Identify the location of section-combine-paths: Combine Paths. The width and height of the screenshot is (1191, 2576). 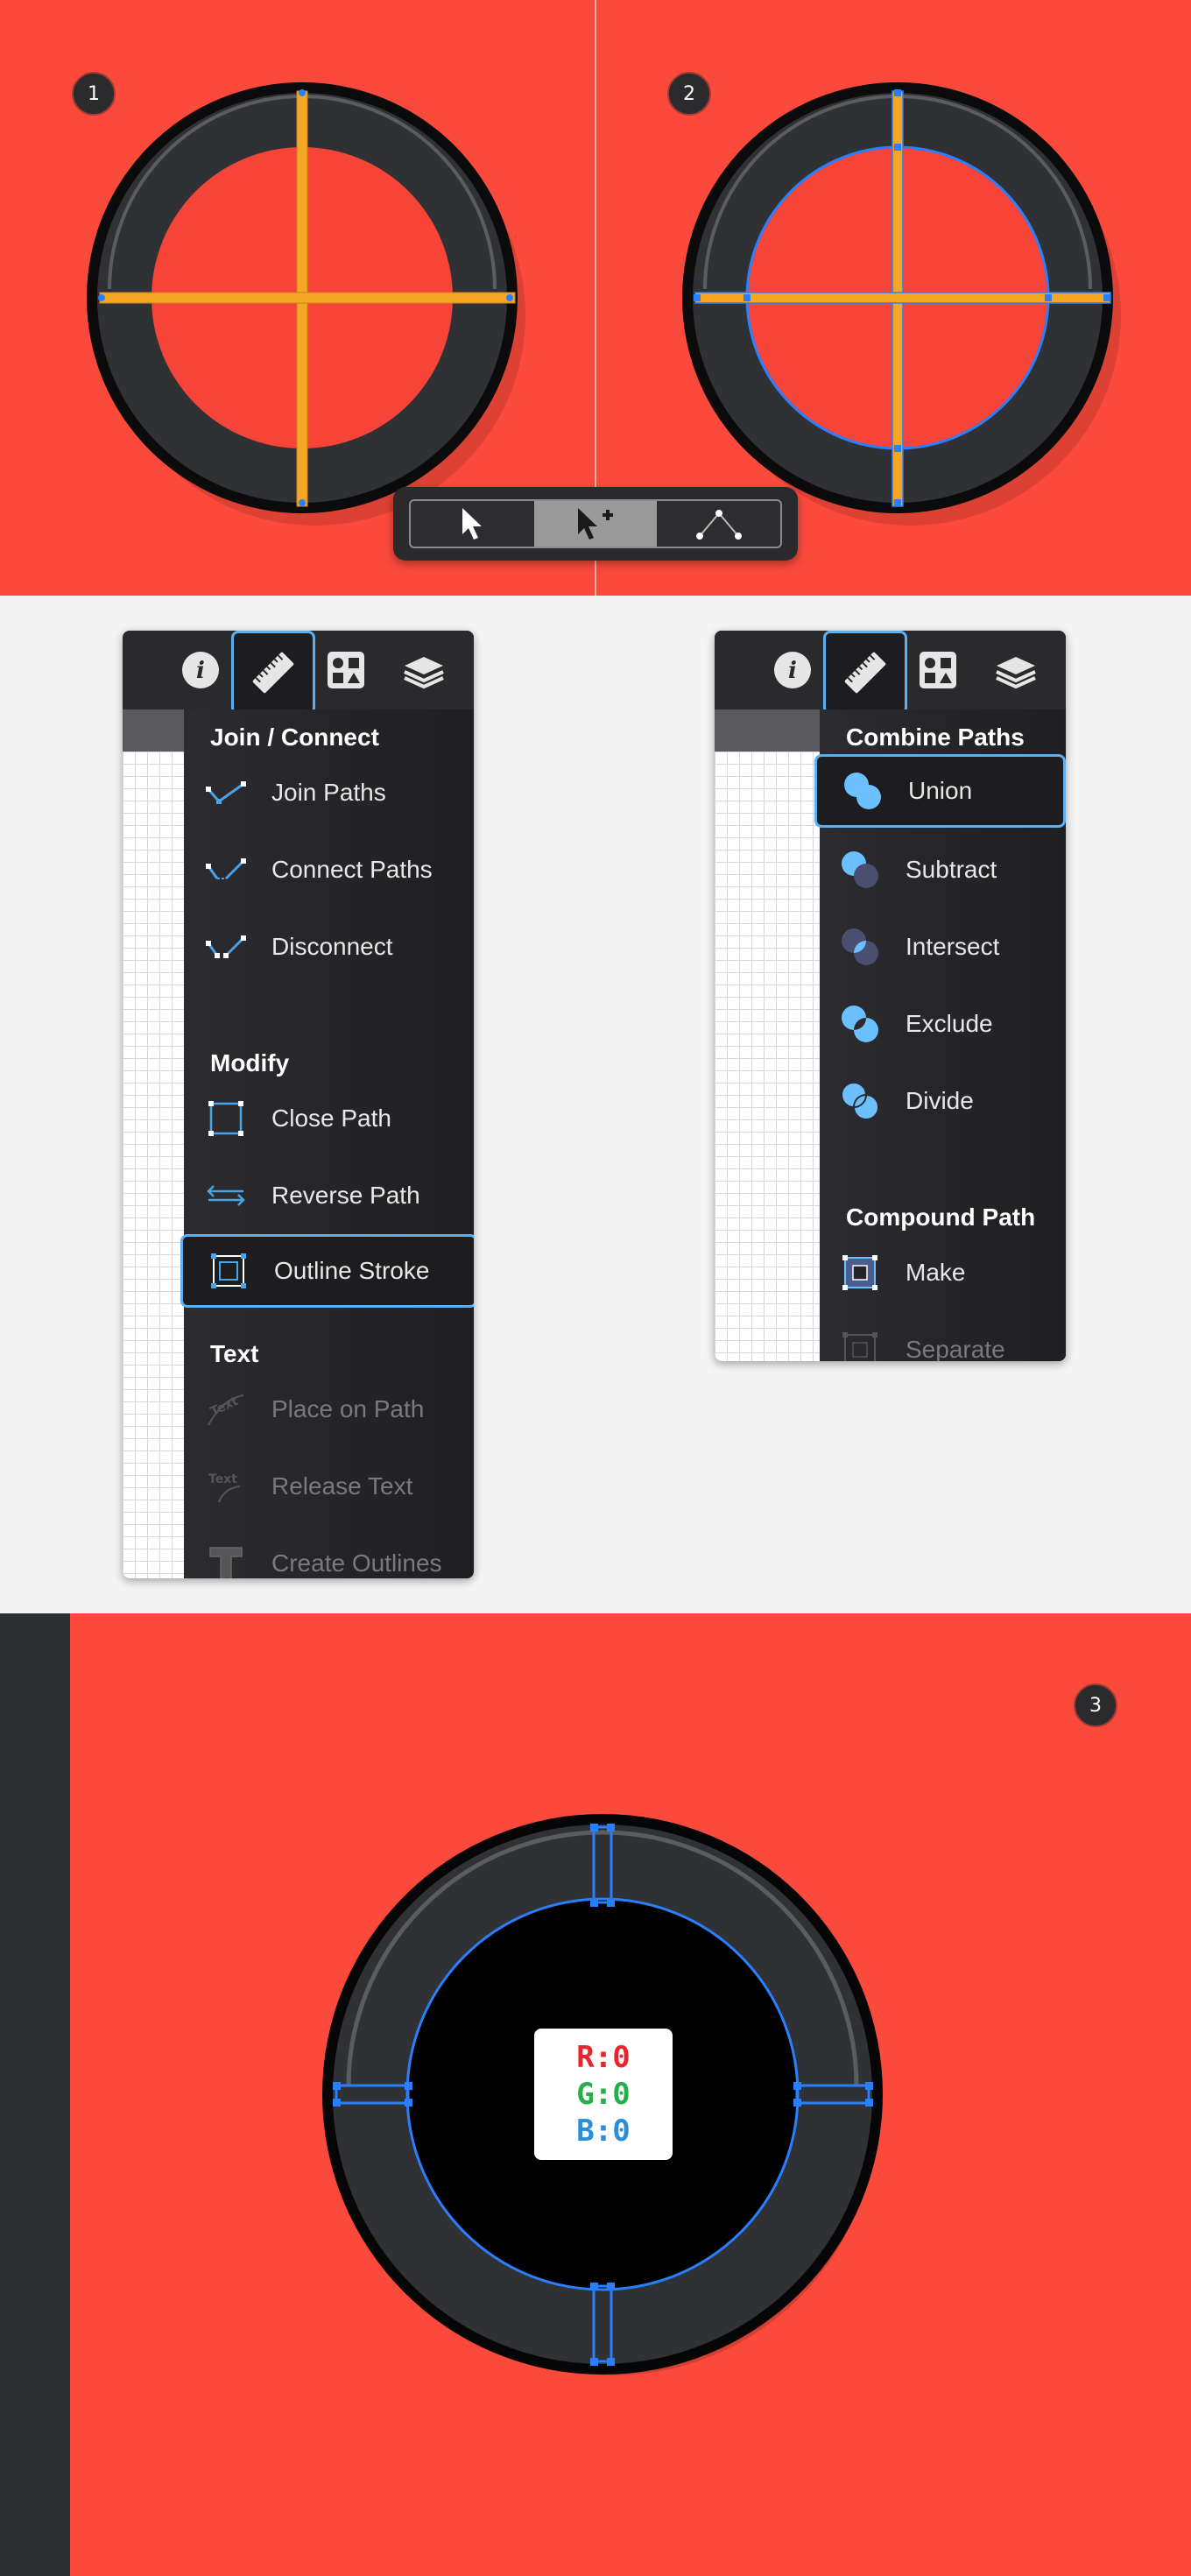
(935, 737).